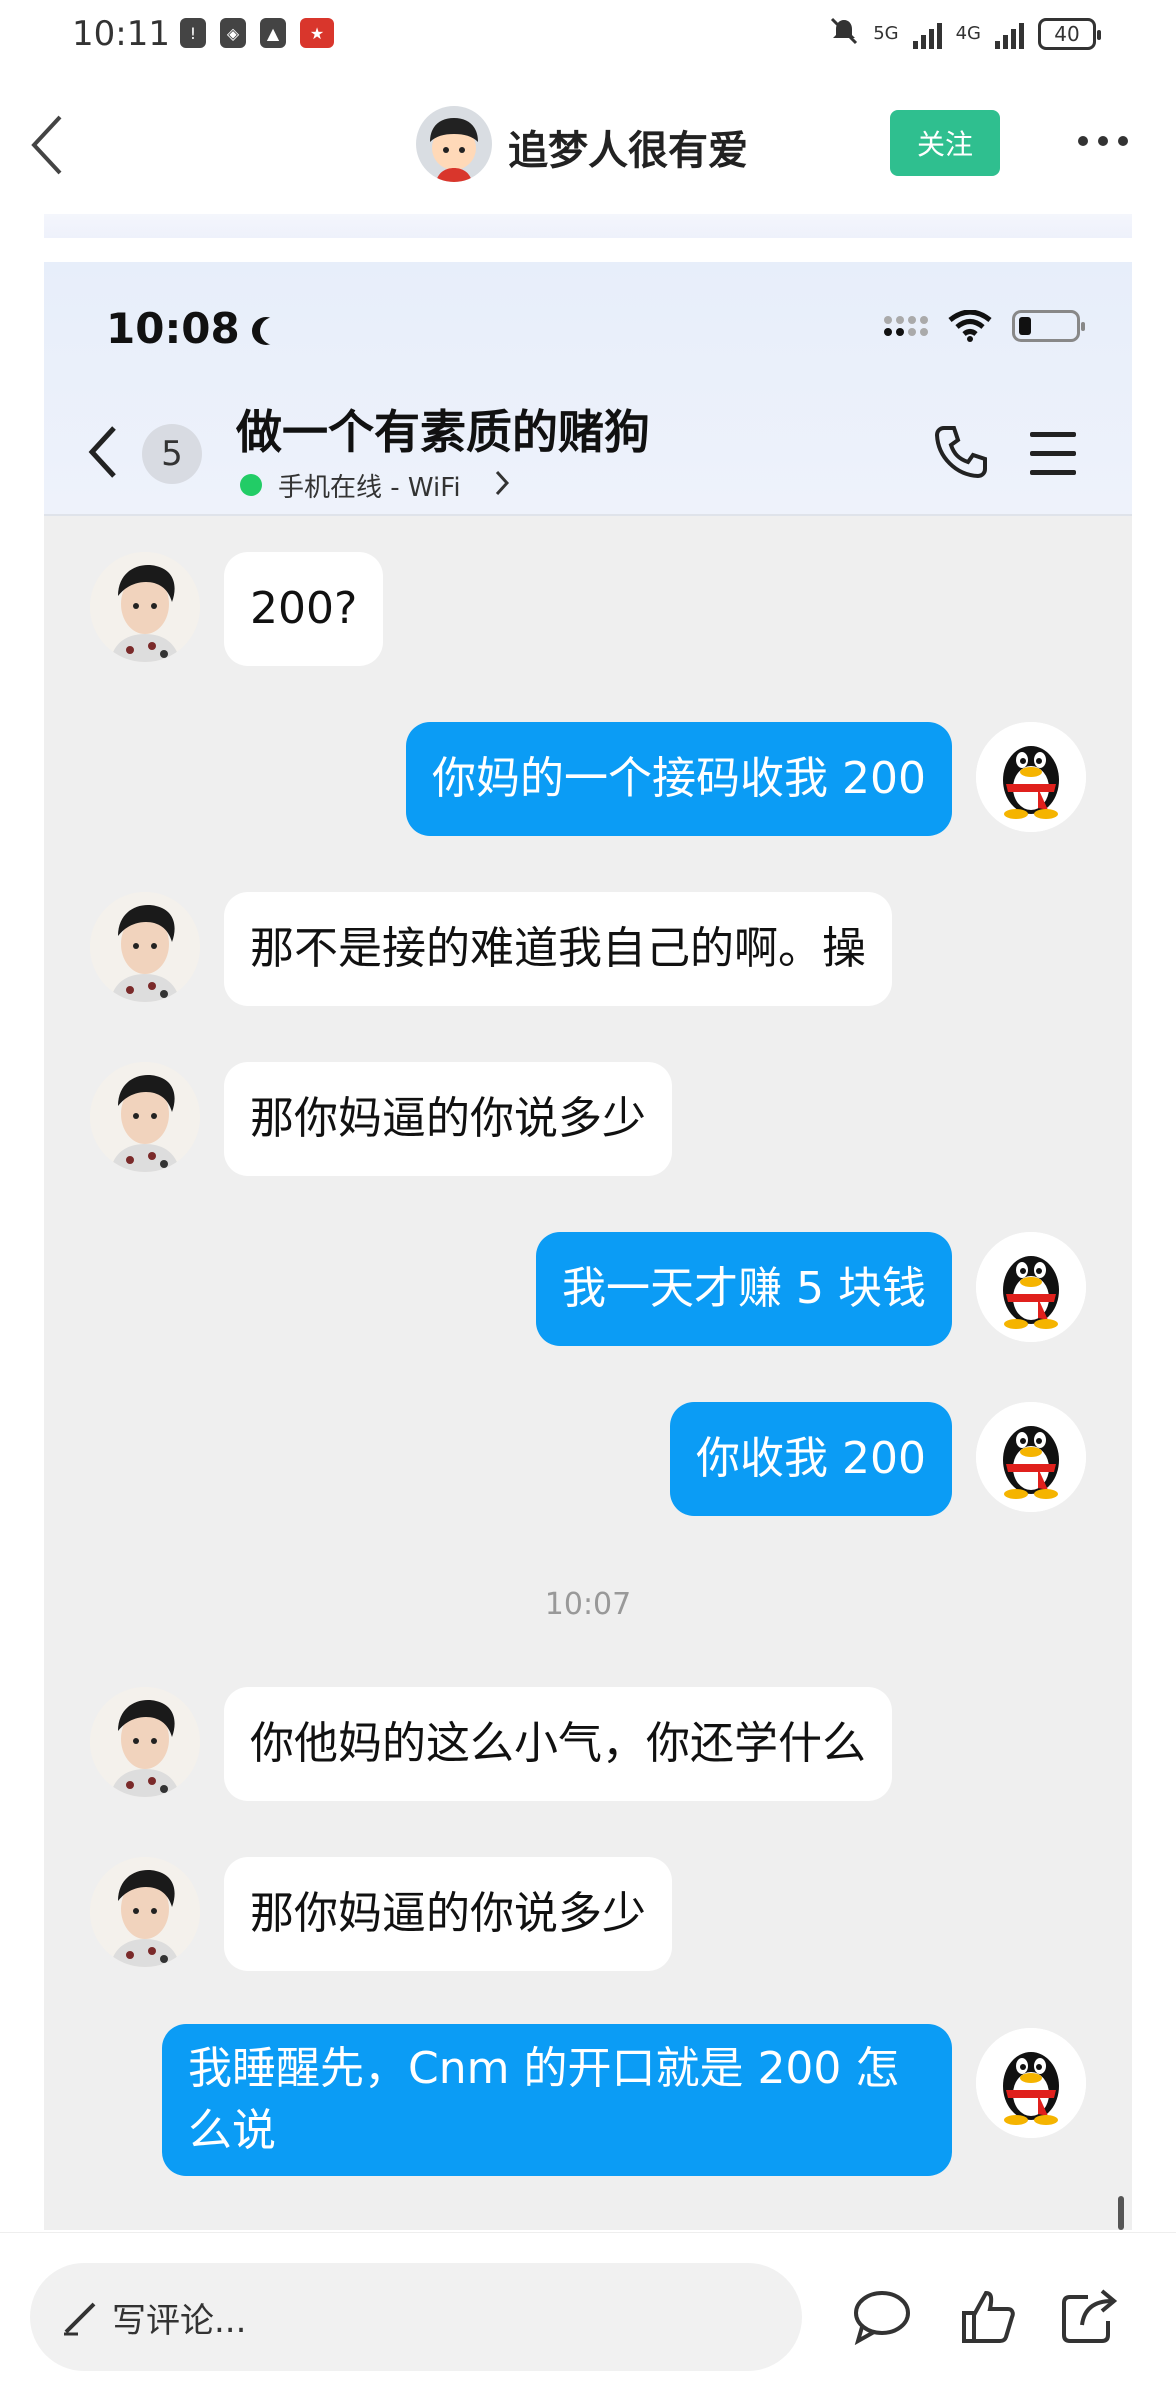 This screenshot has height=2400, width=1176. What do you see at coordinates (927, 34) in the screenshot?
I see `signal-icon` at bounding box center [927, 34].